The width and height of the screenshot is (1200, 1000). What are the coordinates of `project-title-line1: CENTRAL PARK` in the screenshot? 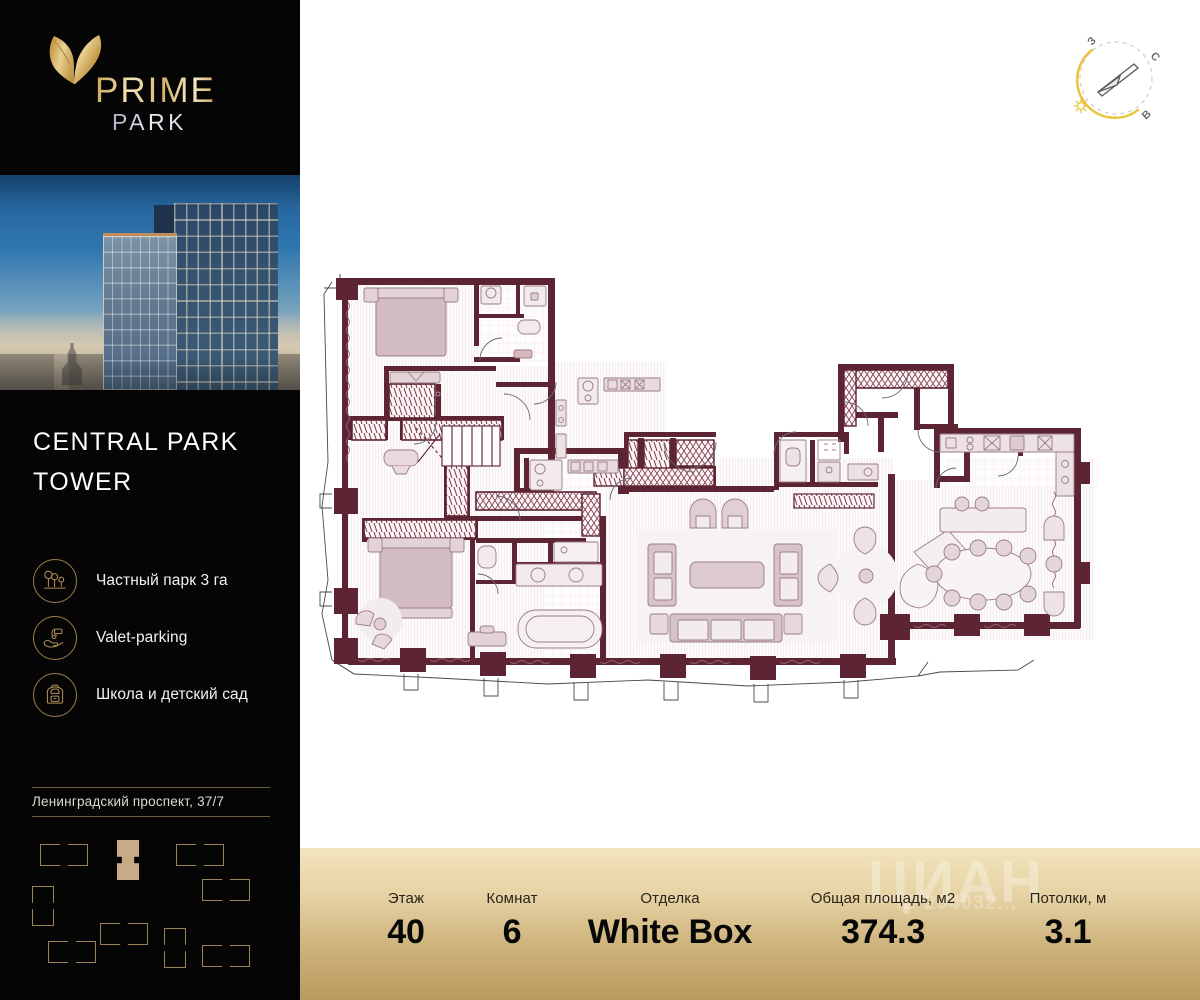 It's located at (136, 442).